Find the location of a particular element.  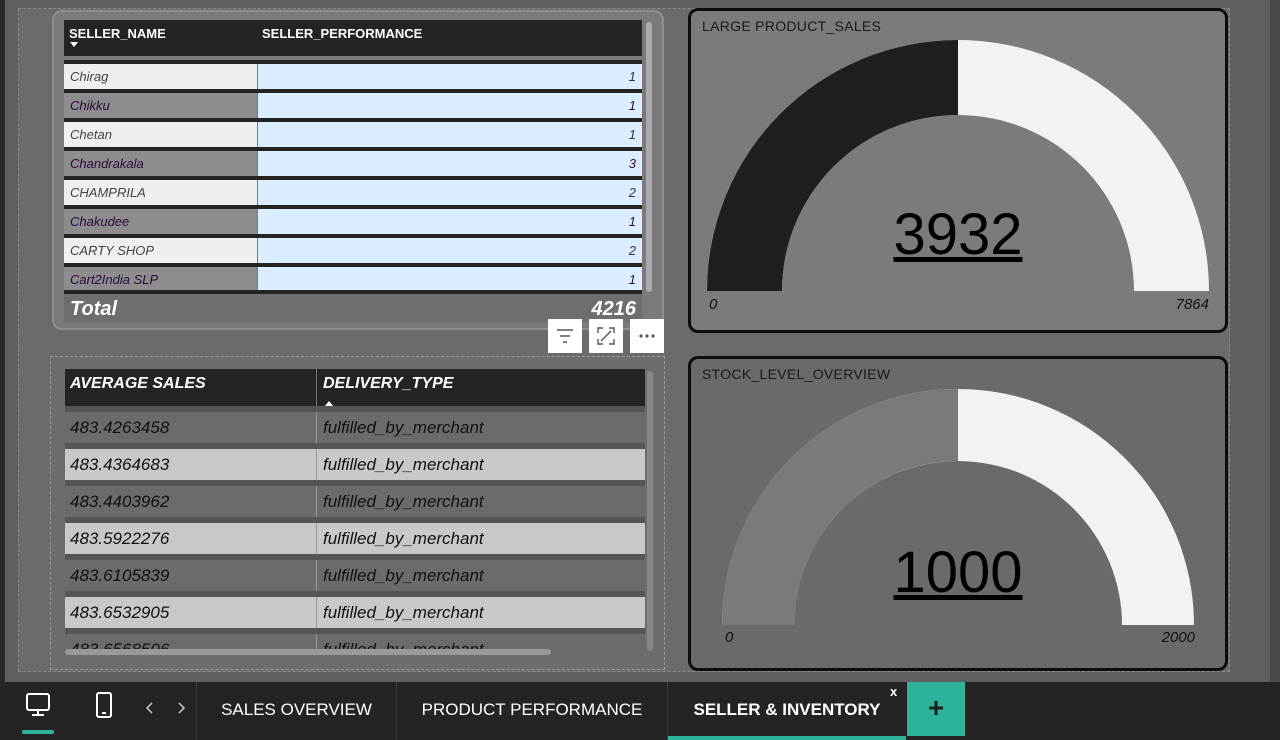

previous-page-button is located at coordinates (150, 708).